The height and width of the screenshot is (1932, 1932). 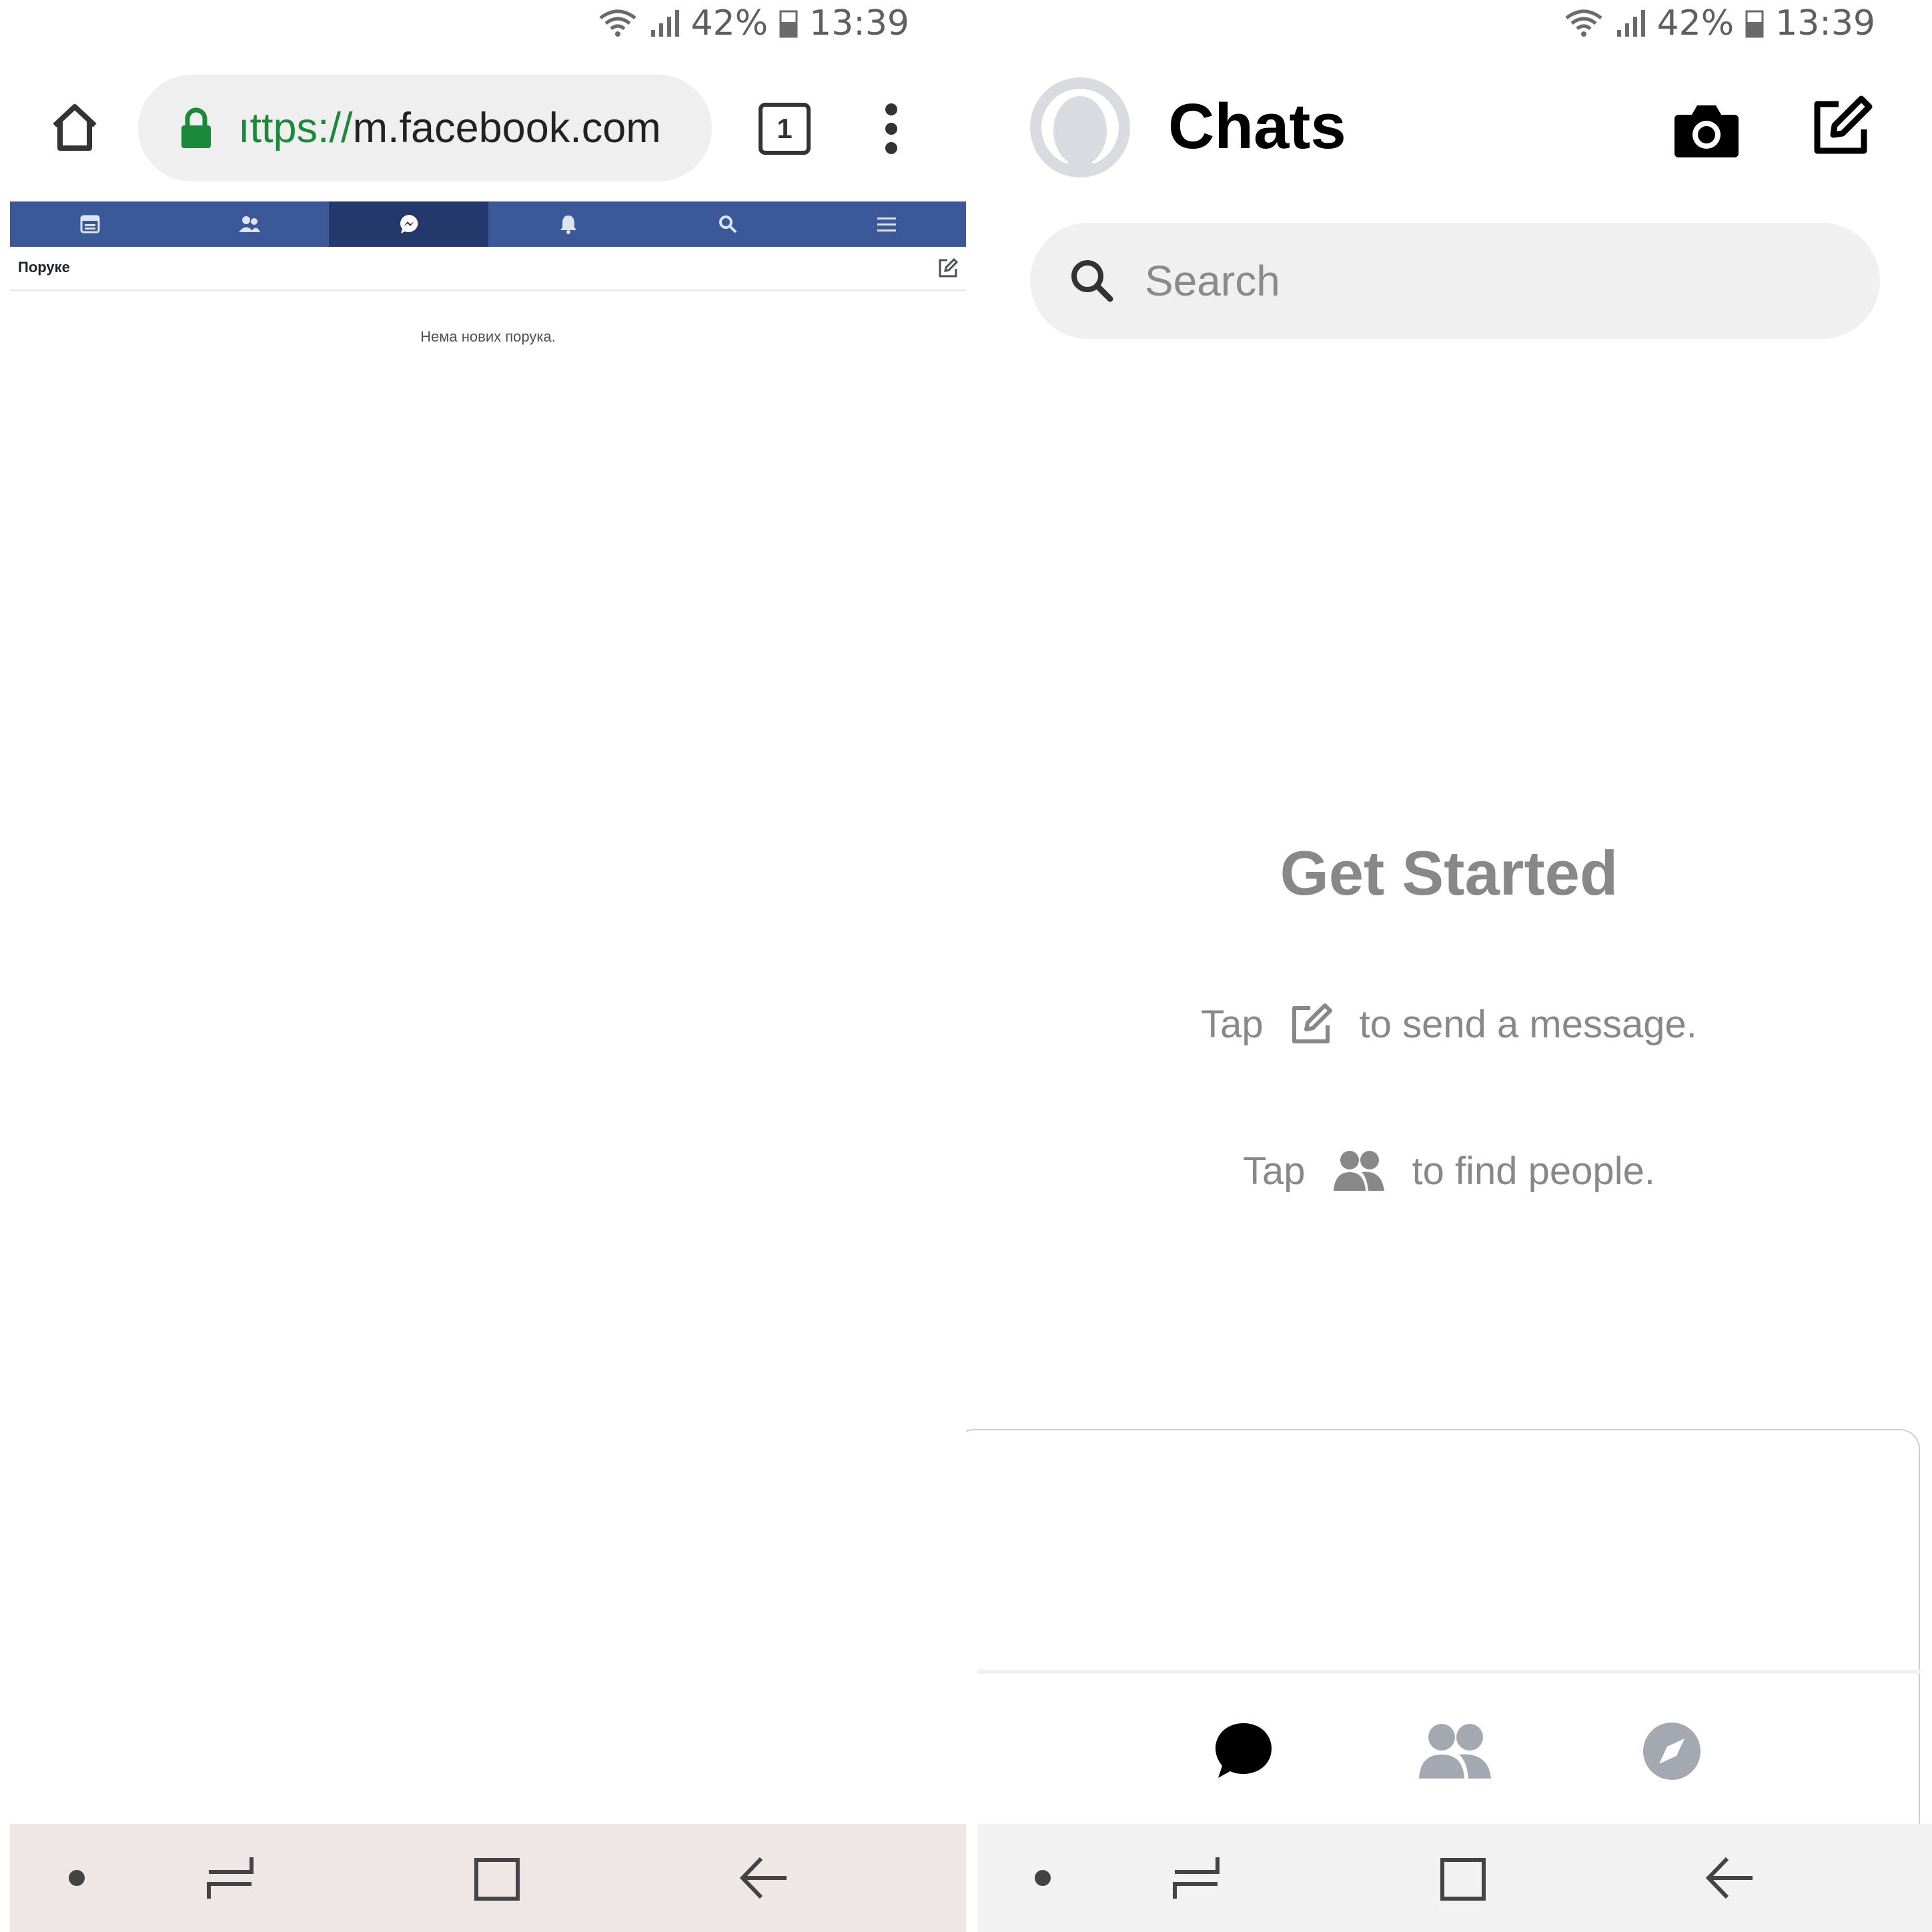 I want to click on new-message-button, so click(x=1841, y=126).